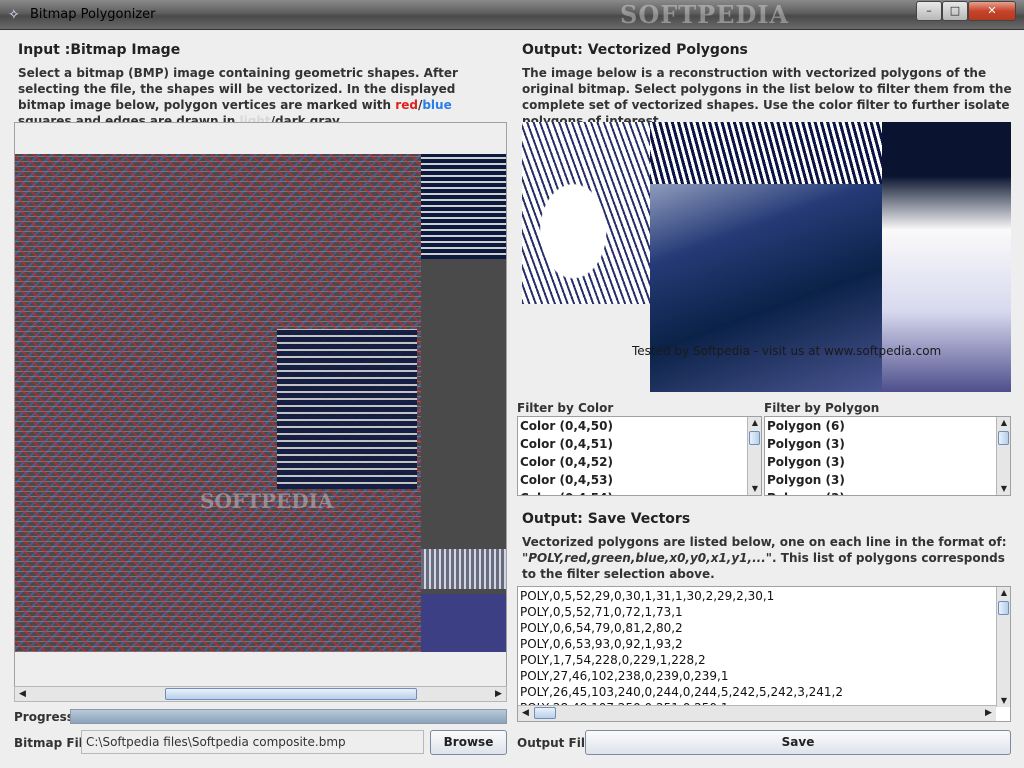 Image resolution: width=1024 pixels, height=768 pixels. I want to click on minimize-button: –, so click(929, 11).